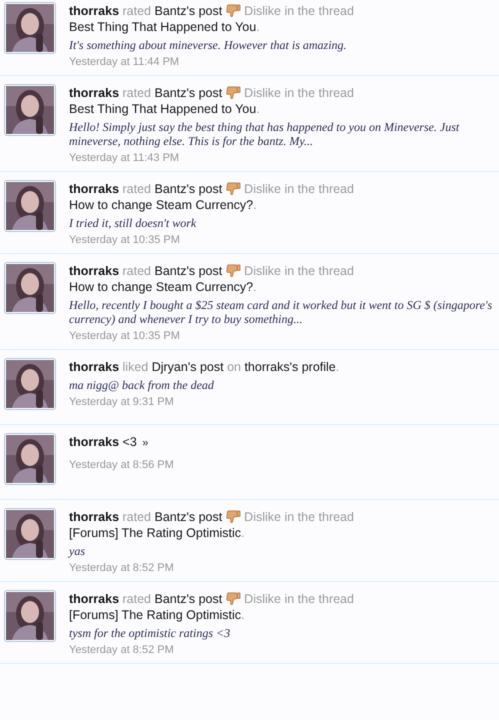  Describe the element at coordinates (133, 223) in the screenshot. I see `post-snippet: I tried it, still doesn't work` at that location.